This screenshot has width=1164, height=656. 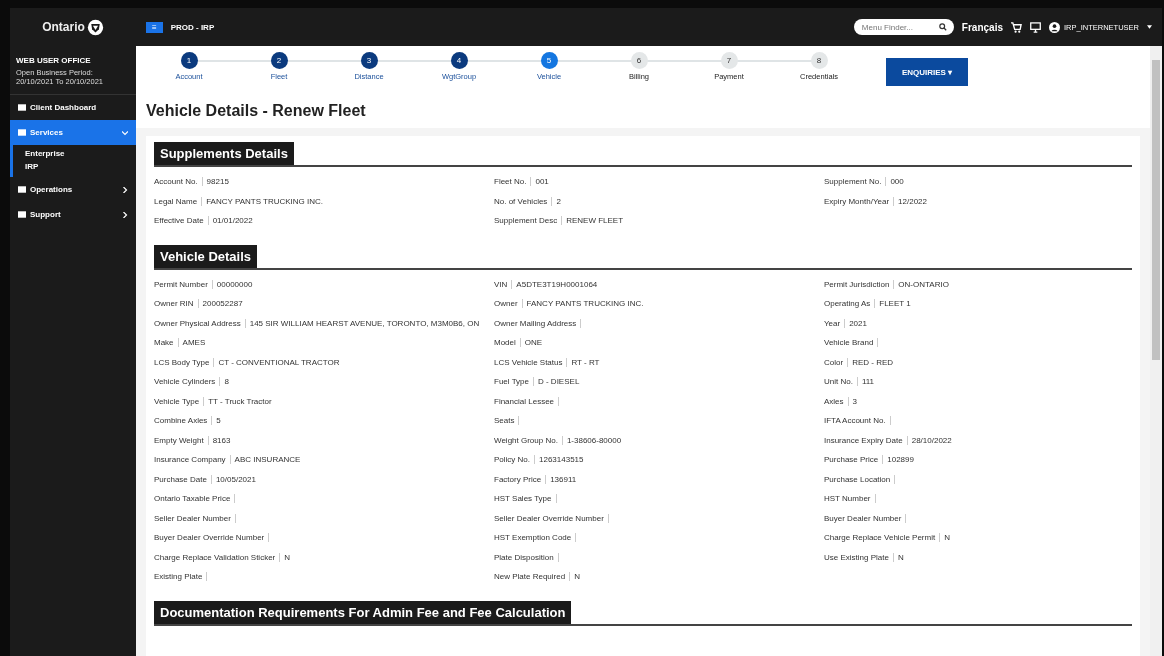 I want to click on field-label: Expiry Month/Year, so click(x=857, y=201).